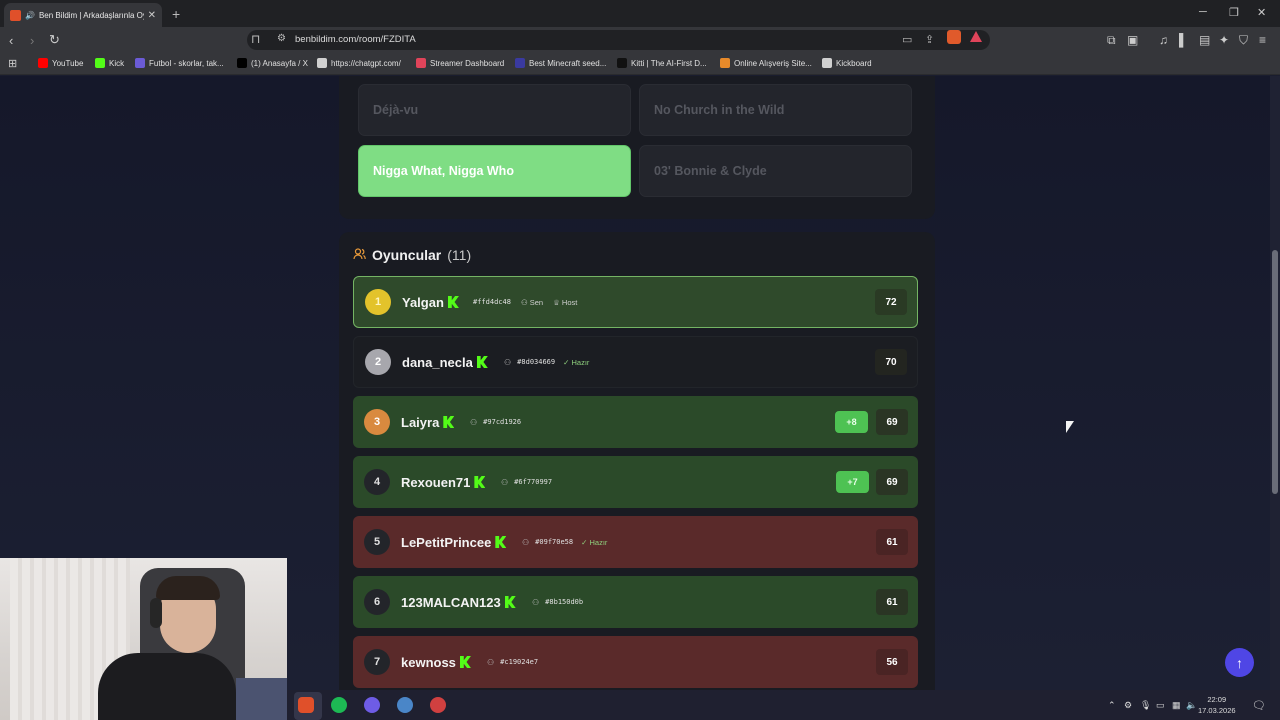  I want to click on bookmark-icon: ⊓, so click(255, 39).